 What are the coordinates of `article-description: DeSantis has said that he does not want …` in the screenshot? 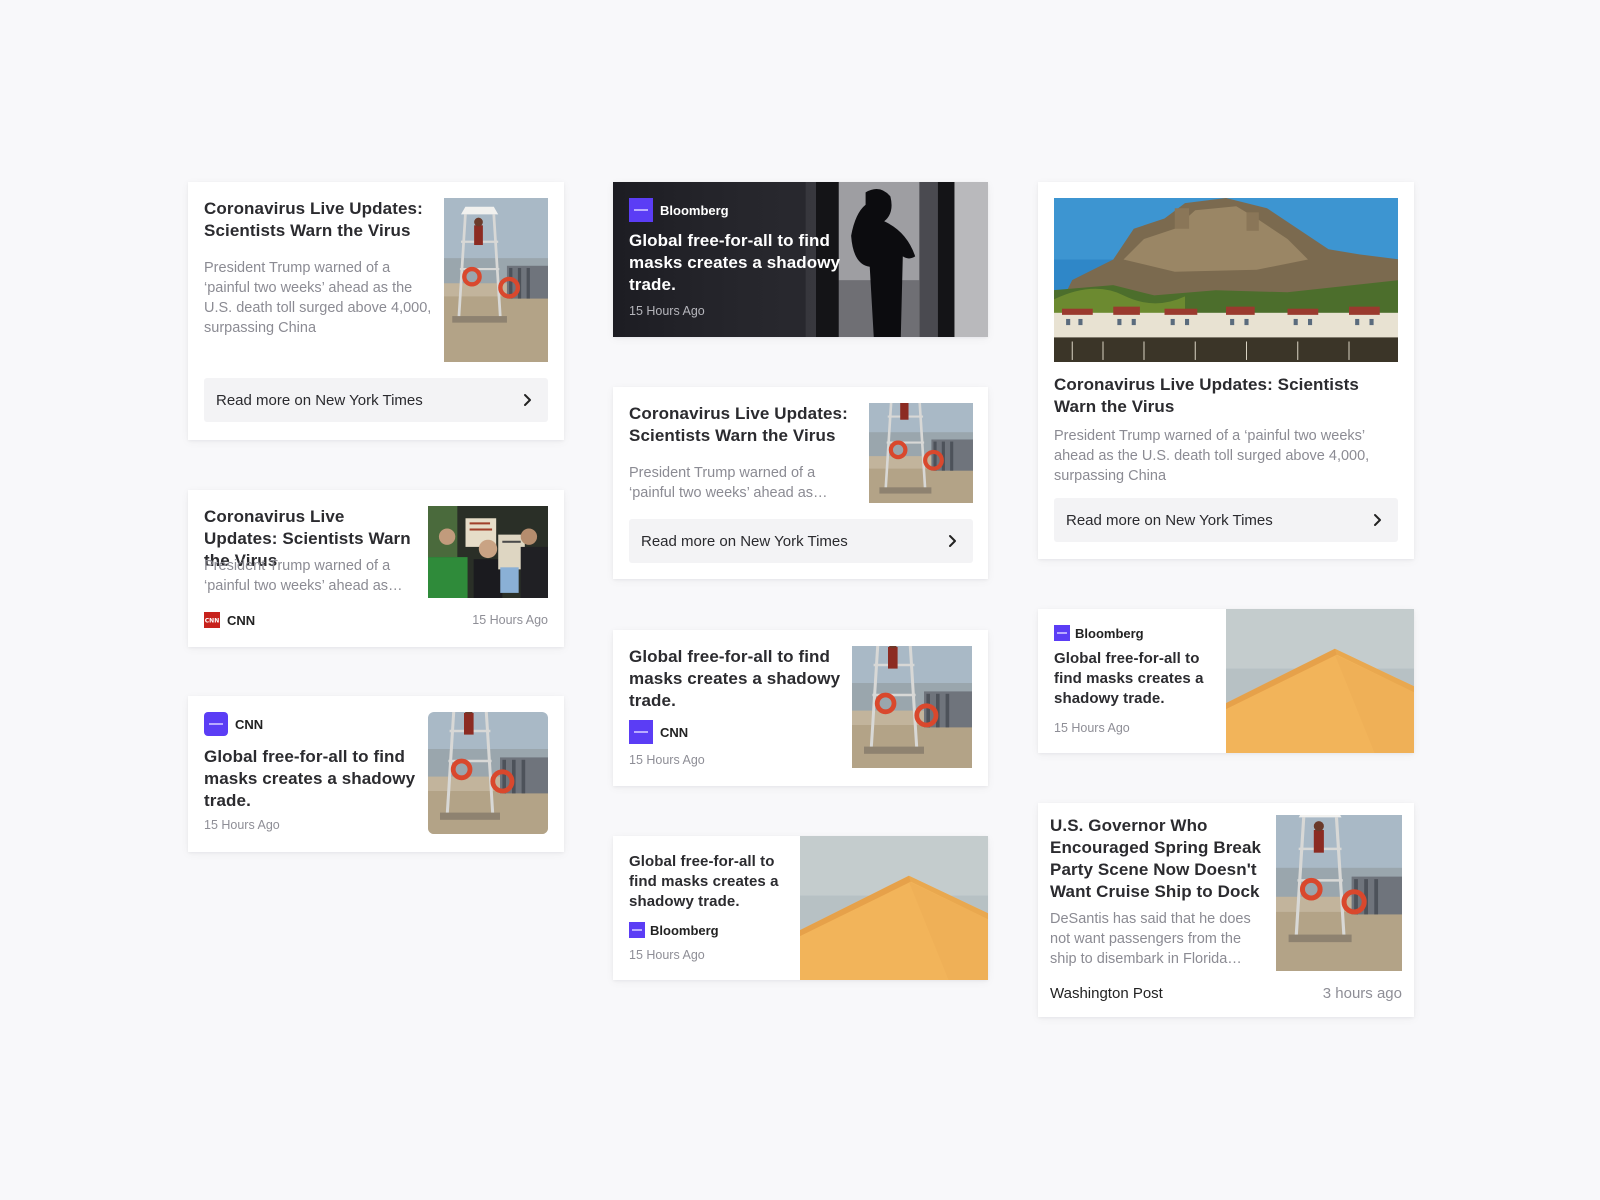 It's located at (1150, 939).